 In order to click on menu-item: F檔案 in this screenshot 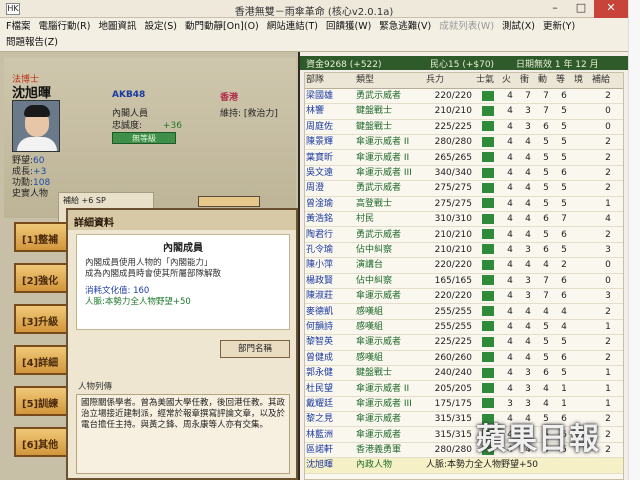, I will do `click(20, 27)`.